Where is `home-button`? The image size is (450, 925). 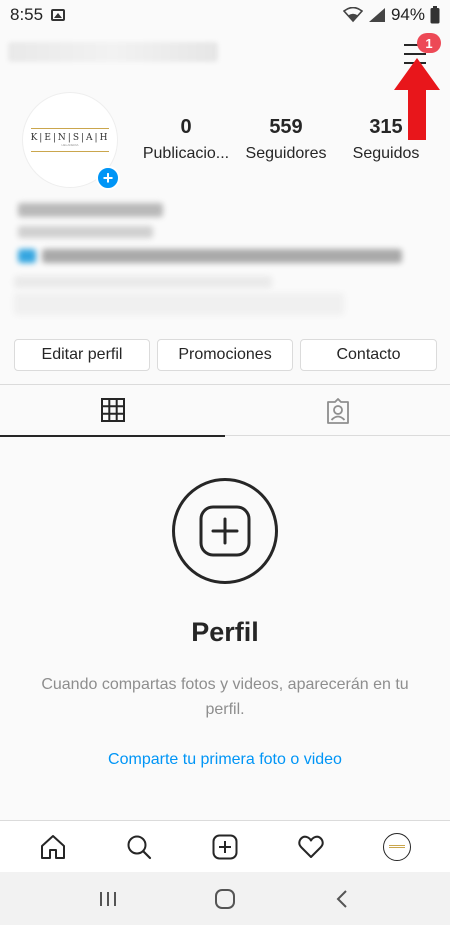
home-button is located at coordinates (225, 899).